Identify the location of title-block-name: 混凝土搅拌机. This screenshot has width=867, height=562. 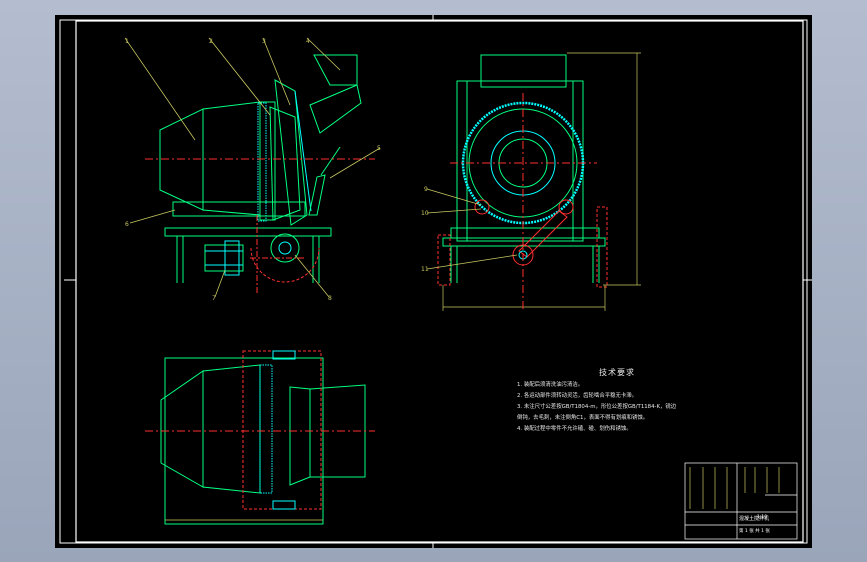
(754, 519).